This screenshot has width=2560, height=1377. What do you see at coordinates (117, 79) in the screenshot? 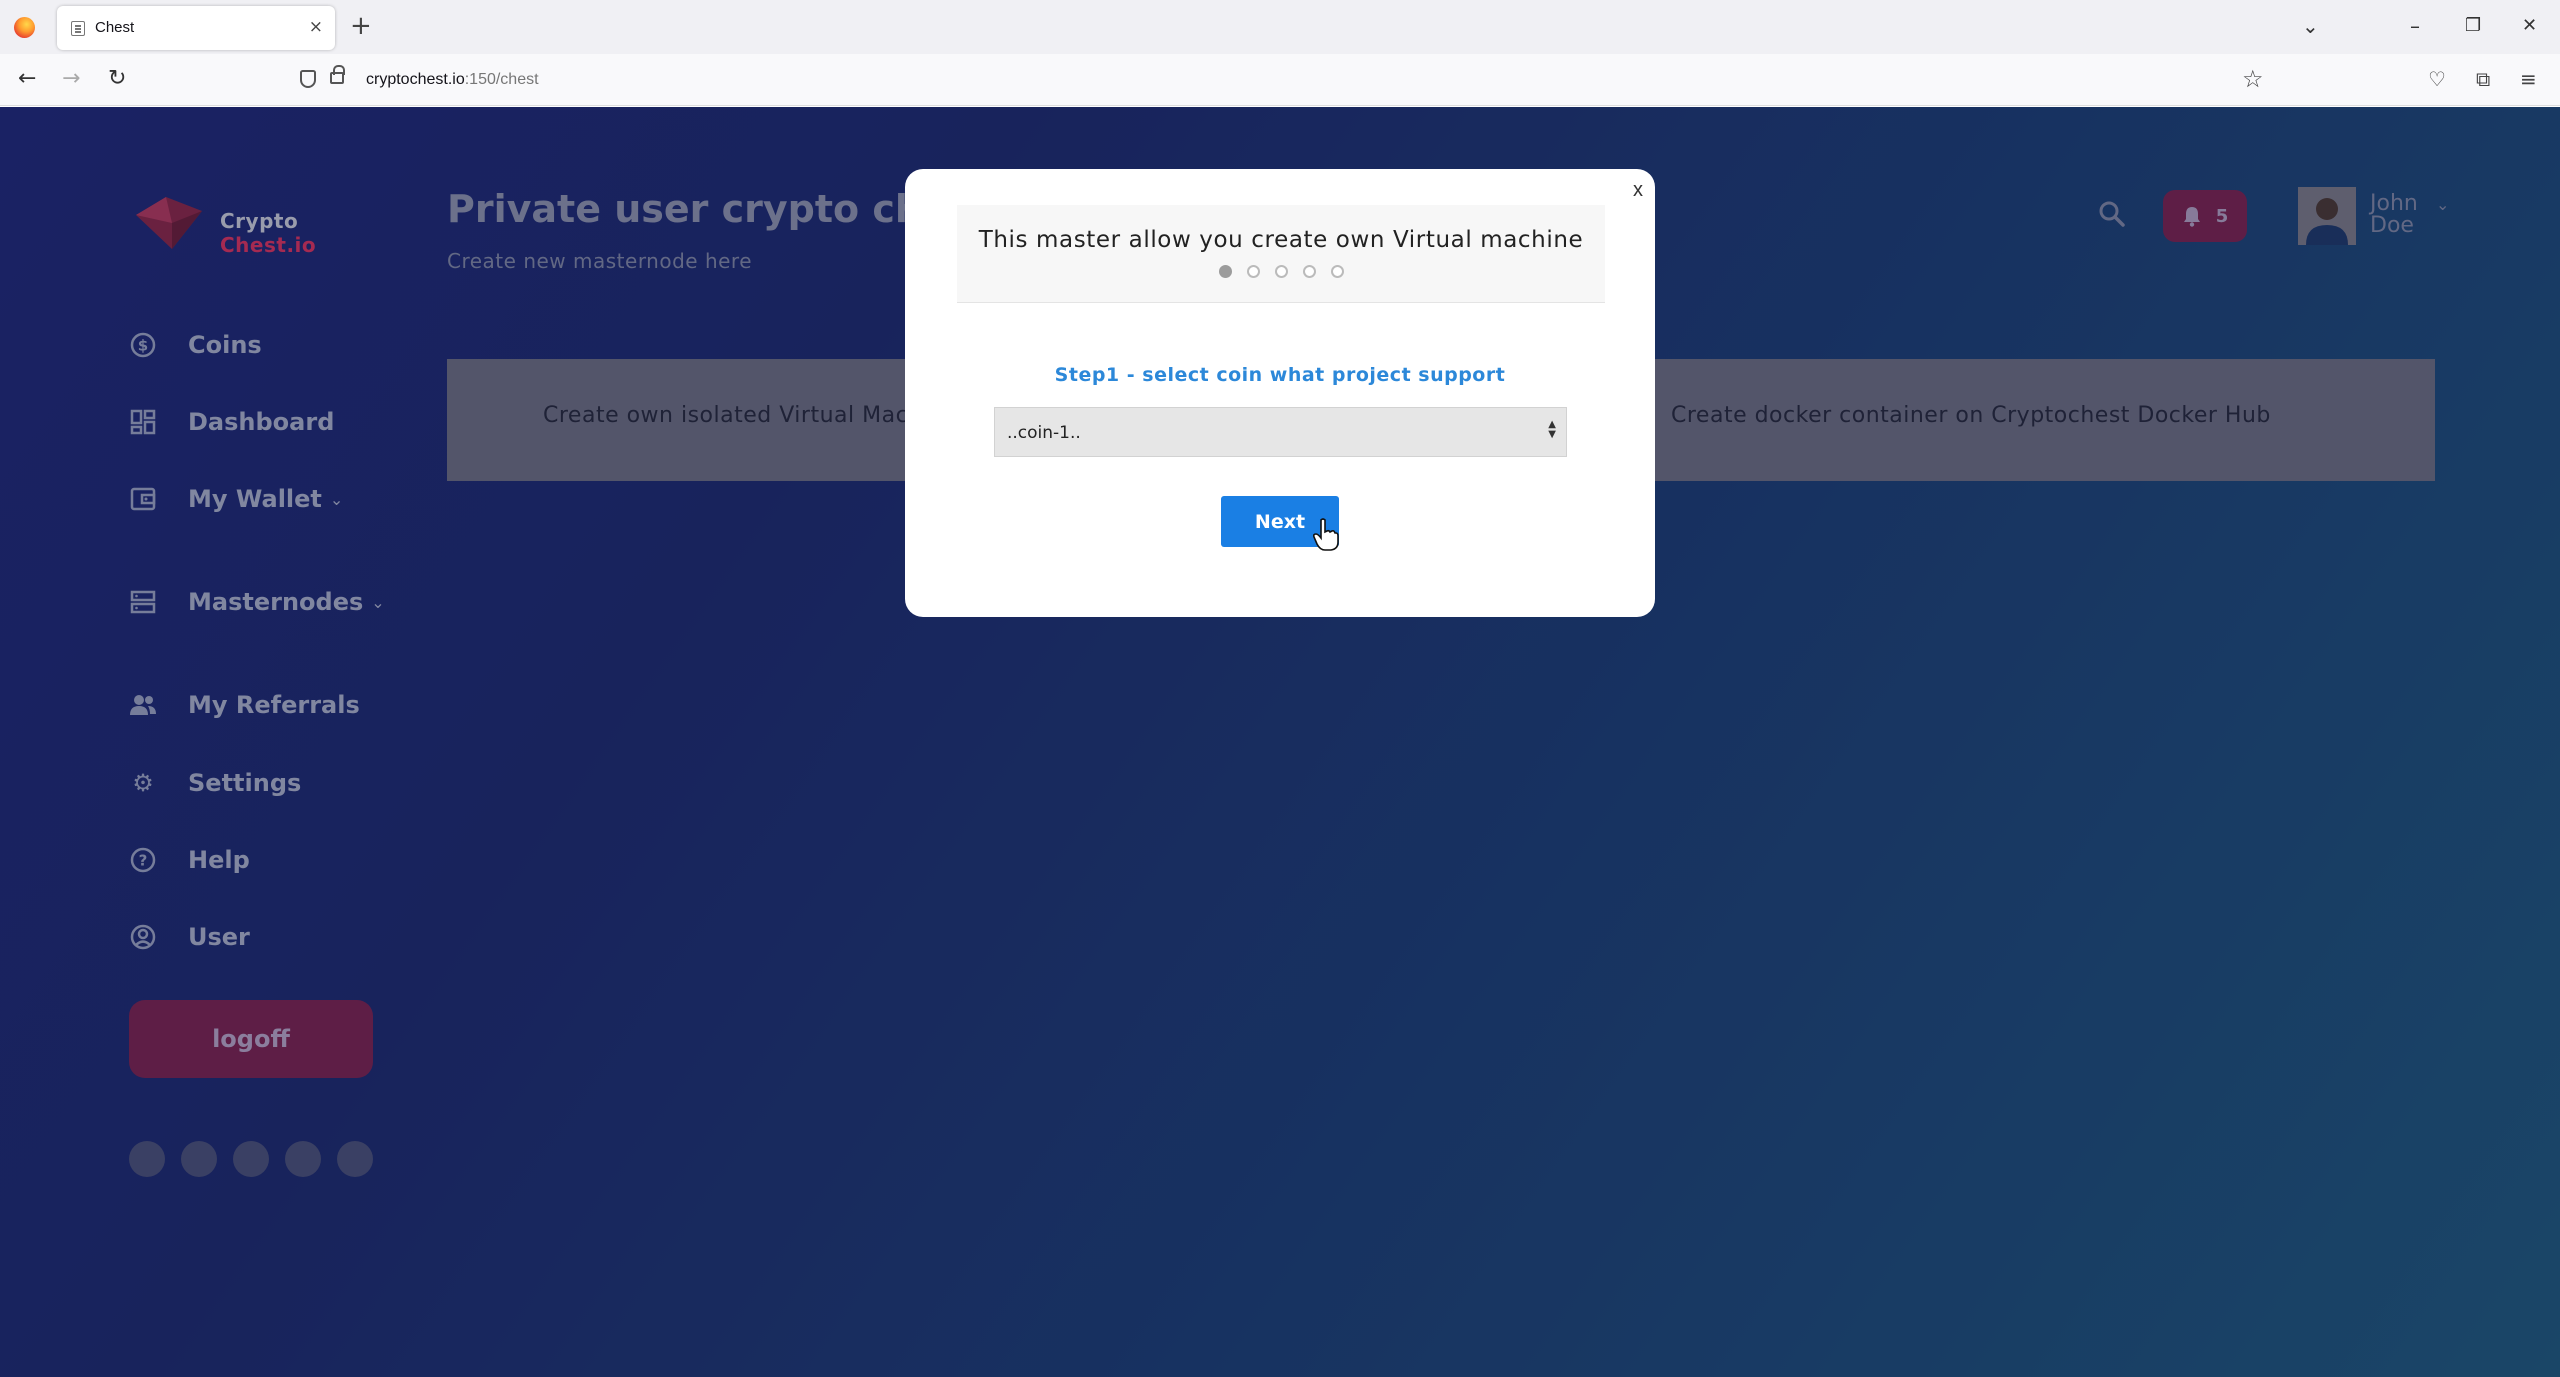
I see `reload-icon: ↻` at bounding box center [117, 79].